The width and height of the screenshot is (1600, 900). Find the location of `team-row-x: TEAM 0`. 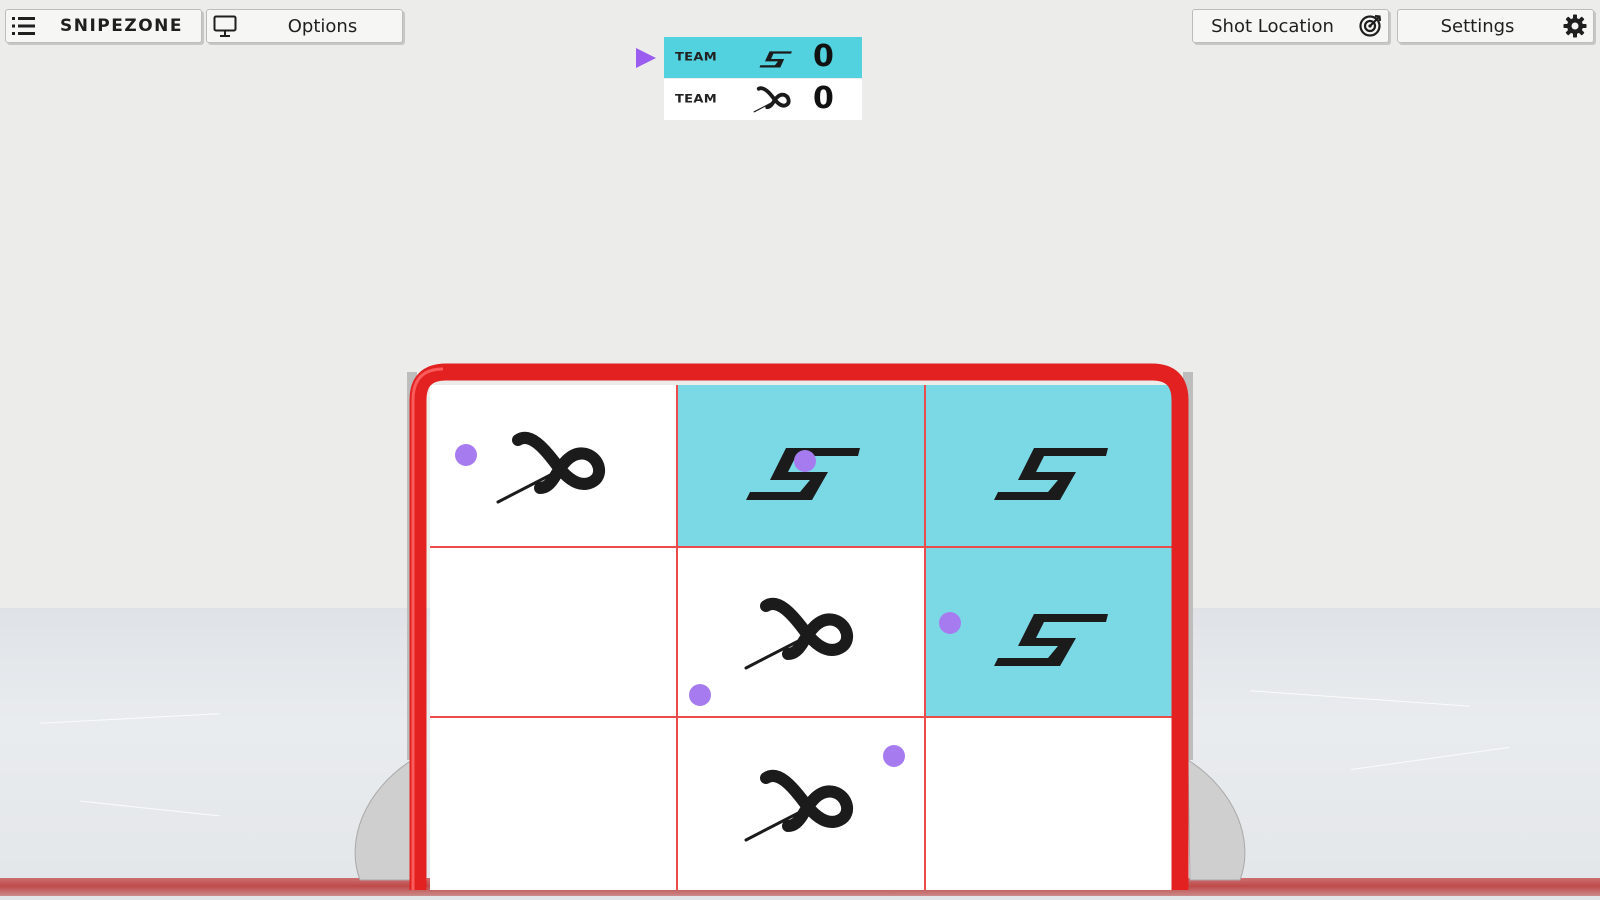

team-row-x: TEAM 0 is located at coordinates (763, 99).